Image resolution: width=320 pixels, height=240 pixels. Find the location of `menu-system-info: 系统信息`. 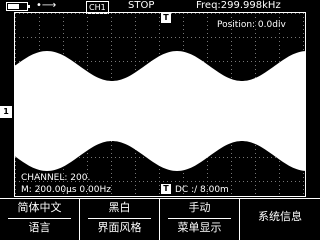

menu-system-info: 系统信息 is located at coordinates (280, 219).